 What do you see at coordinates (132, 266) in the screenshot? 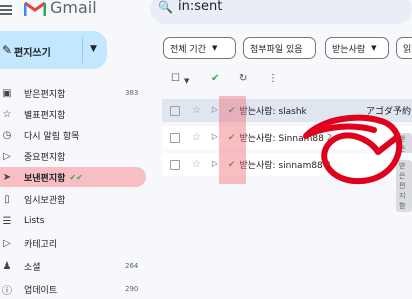
I see `unread-count: 264` at bounding box center [132, 266].